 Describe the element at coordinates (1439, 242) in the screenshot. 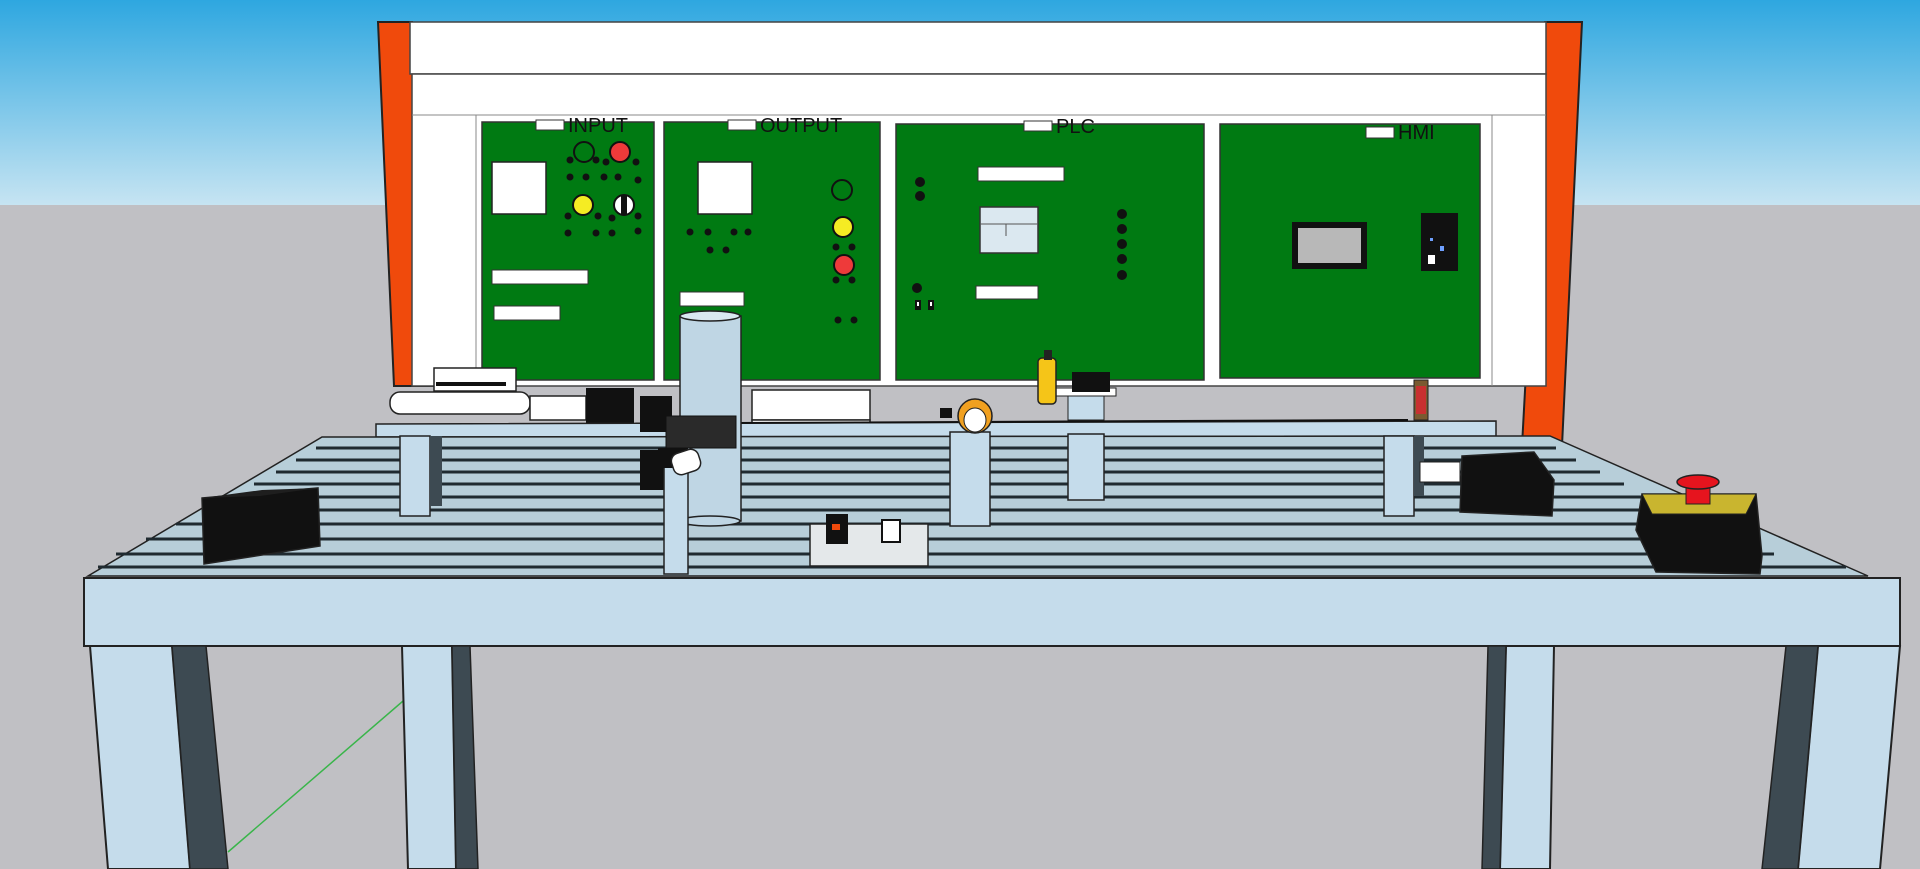

I see `plc-controller-unit` at that location.